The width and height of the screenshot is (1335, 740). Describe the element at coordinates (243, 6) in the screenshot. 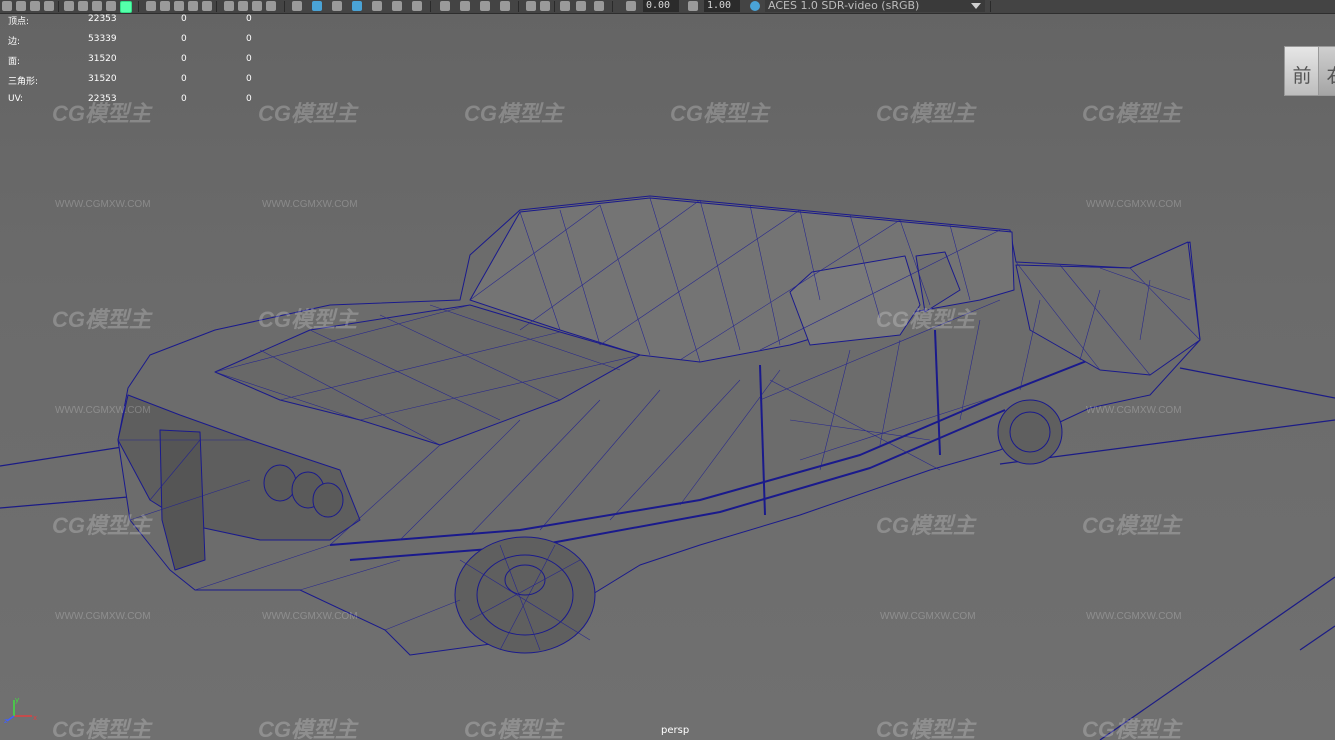

I see `smooth-shade-icon` at that location.